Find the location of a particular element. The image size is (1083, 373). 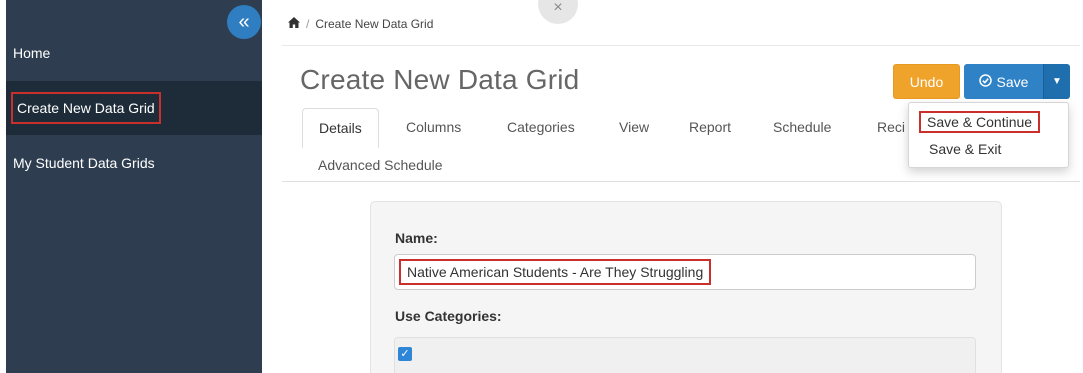

breadcrumb-current: Create New Data Grid is located at coordinates (374, 24).